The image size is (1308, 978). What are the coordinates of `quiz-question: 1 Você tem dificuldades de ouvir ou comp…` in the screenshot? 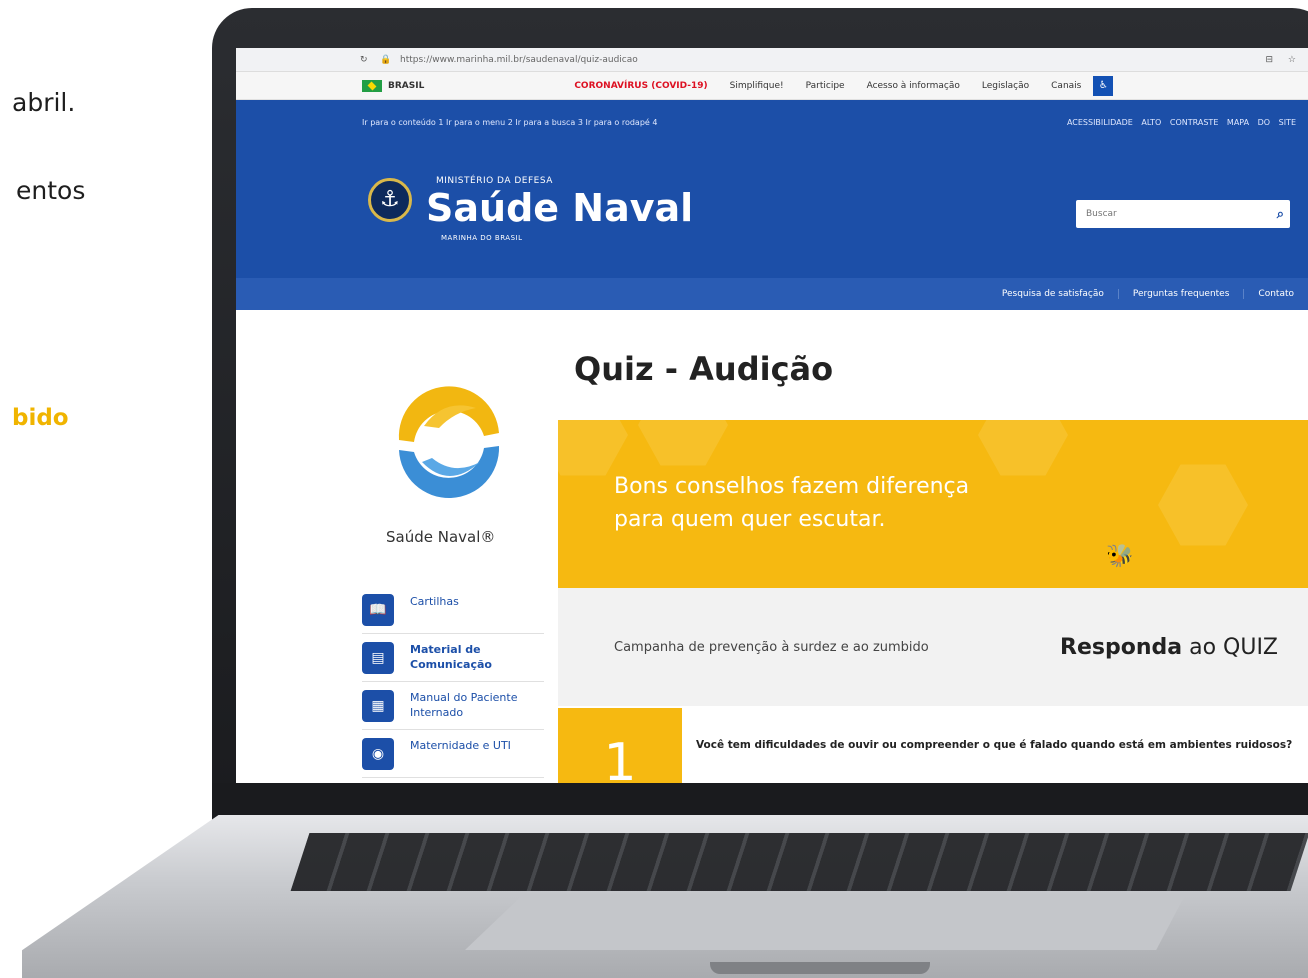 It's located at (933, 745).